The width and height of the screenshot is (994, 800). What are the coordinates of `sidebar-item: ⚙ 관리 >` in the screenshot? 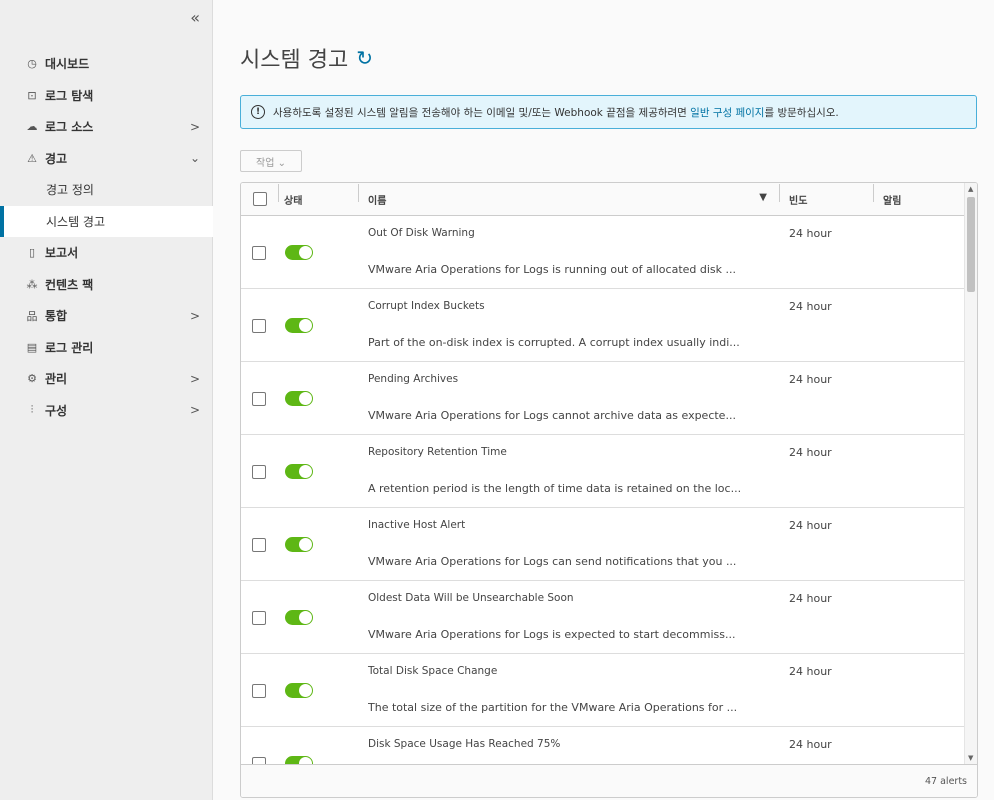 It's located at (106, 379).